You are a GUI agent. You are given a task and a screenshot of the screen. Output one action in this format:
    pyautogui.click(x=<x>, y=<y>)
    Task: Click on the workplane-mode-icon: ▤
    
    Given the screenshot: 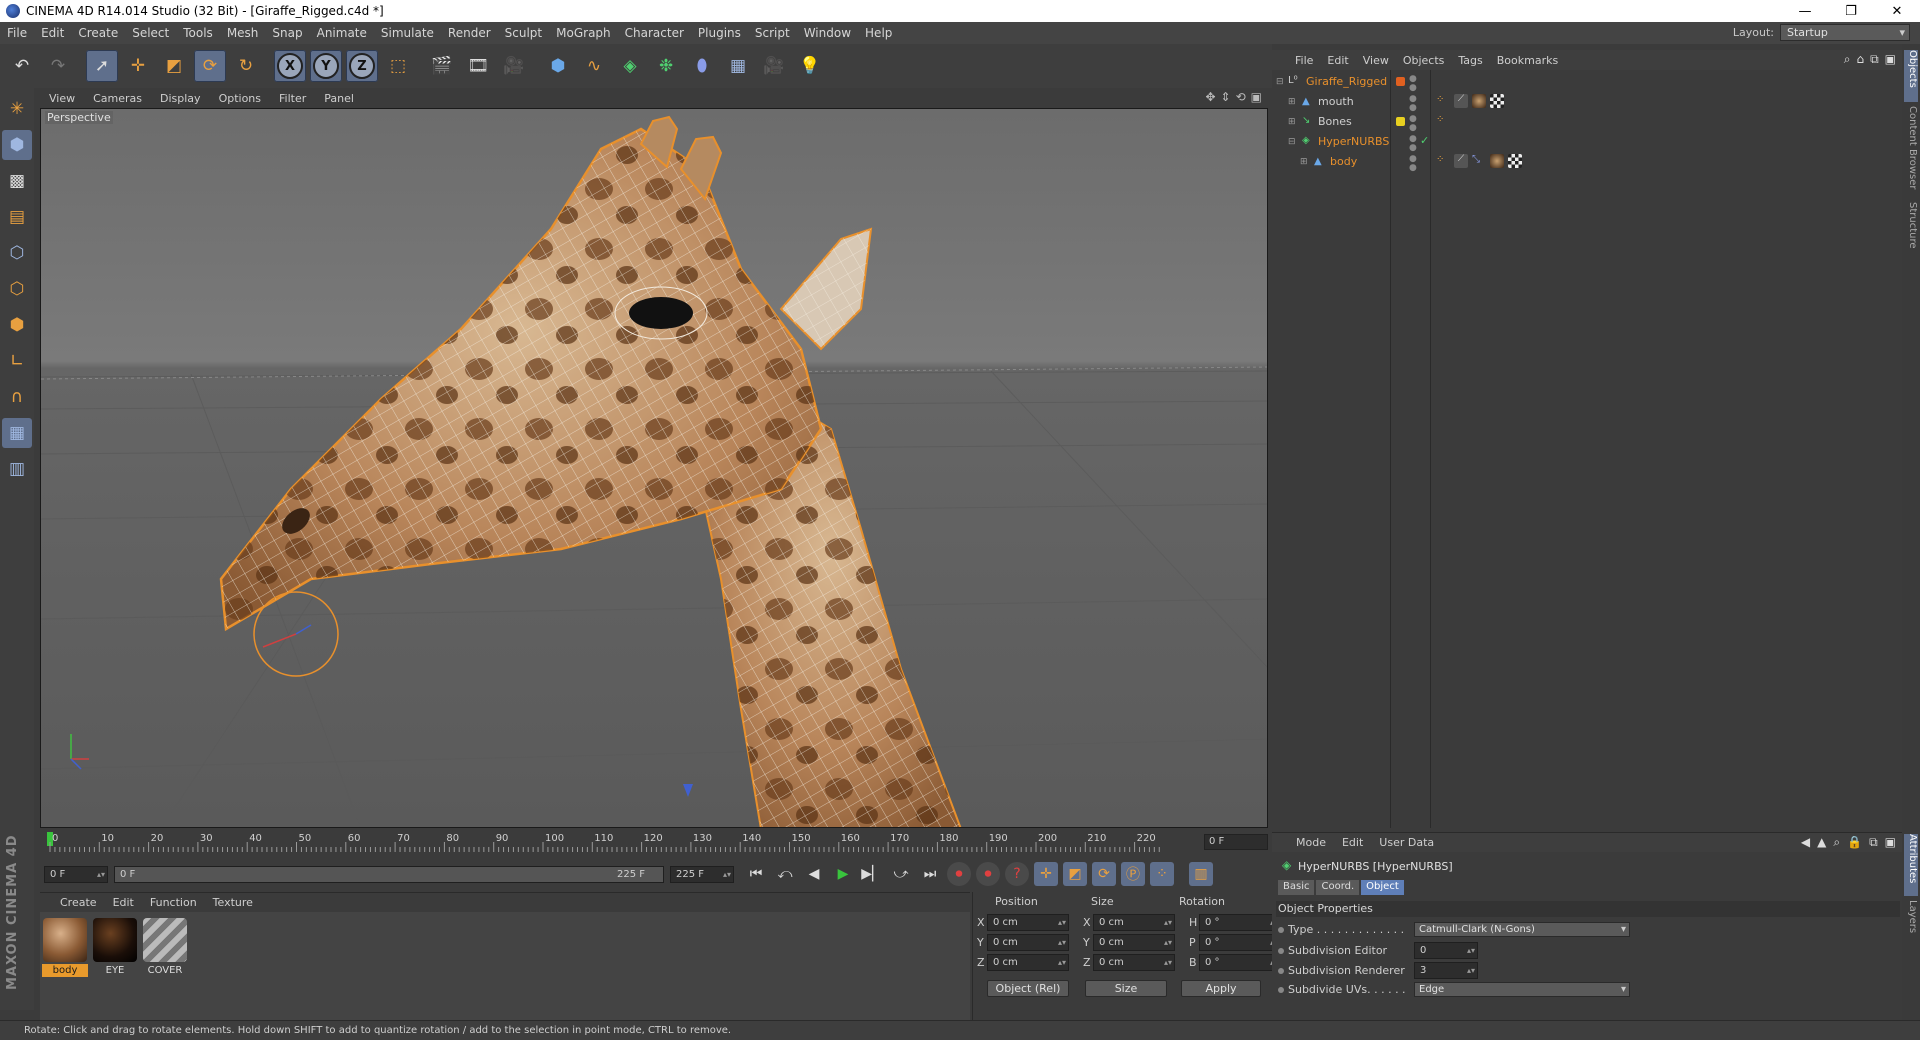 What is the action you would take?
    pyautogui.click(x=17, y=217)
    